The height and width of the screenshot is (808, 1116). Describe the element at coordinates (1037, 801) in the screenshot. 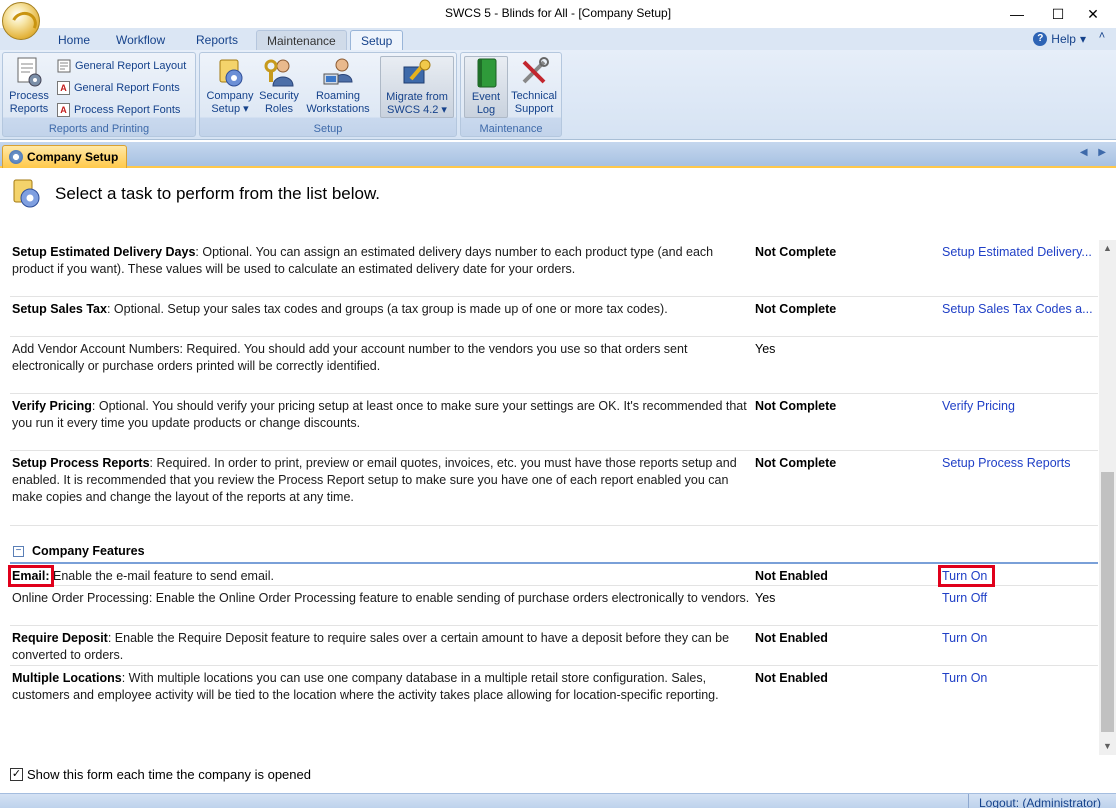

I see `logout-status: Logout: (Administrator)` at that location.